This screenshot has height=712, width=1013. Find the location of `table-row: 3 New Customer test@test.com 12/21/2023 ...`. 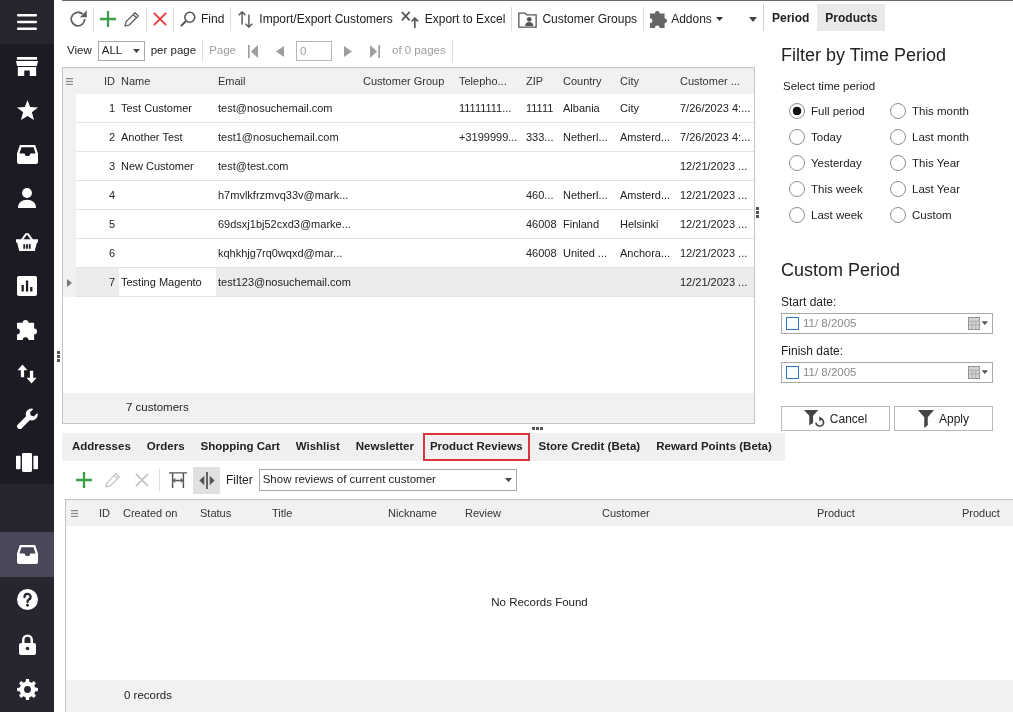

table-row: 3 New Customer test@test.com 12/21/2023 ... is located at coordinates (408, 166).